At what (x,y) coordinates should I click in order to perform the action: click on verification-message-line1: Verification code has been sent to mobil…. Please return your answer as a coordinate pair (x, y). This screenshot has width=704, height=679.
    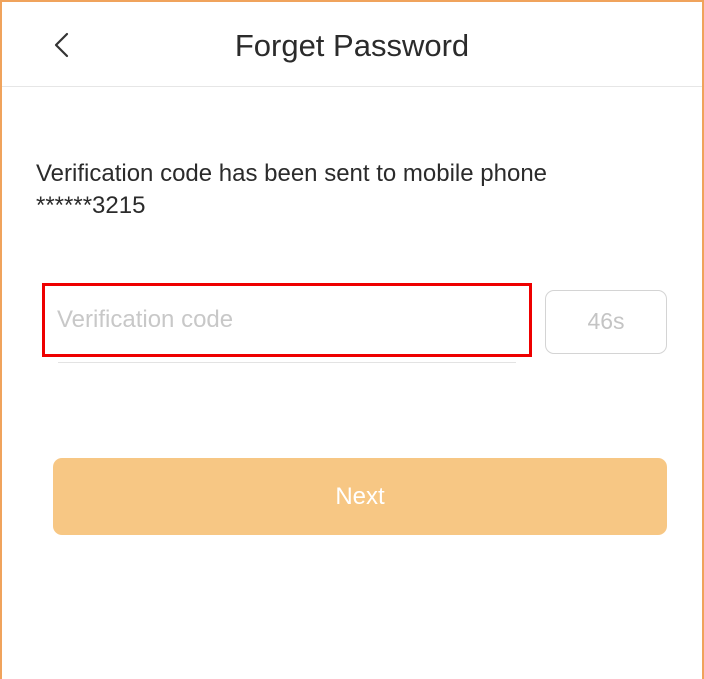
    Looking at the image, I should click on (292, 173).